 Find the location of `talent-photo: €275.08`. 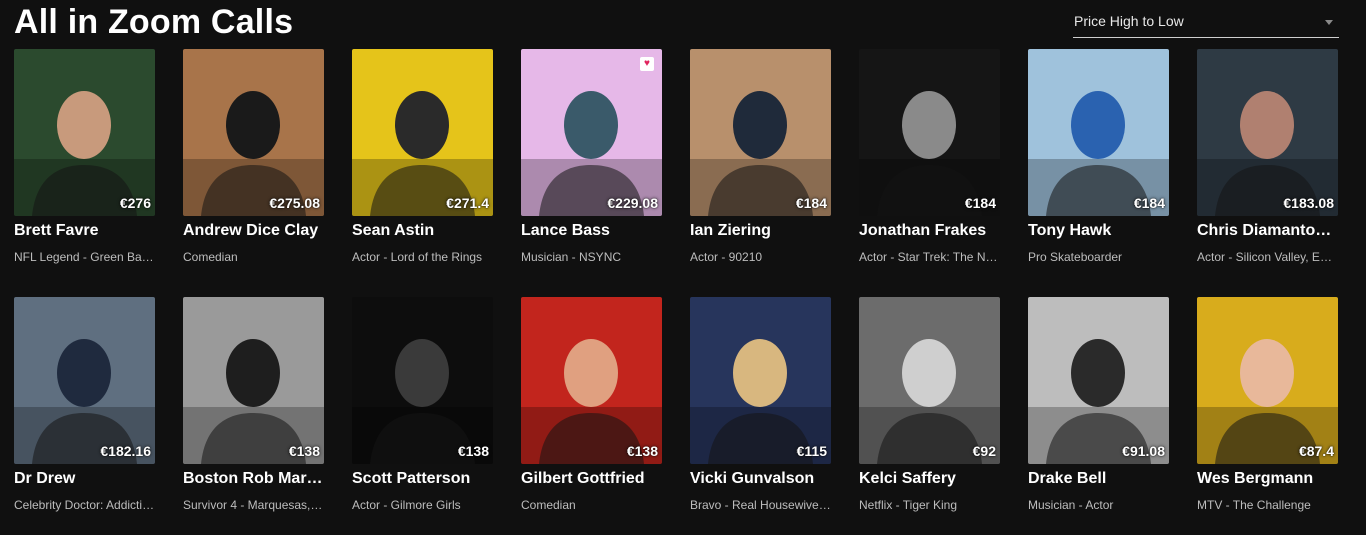

talent-photo: €275.08 is located at coordinates (253, 132).